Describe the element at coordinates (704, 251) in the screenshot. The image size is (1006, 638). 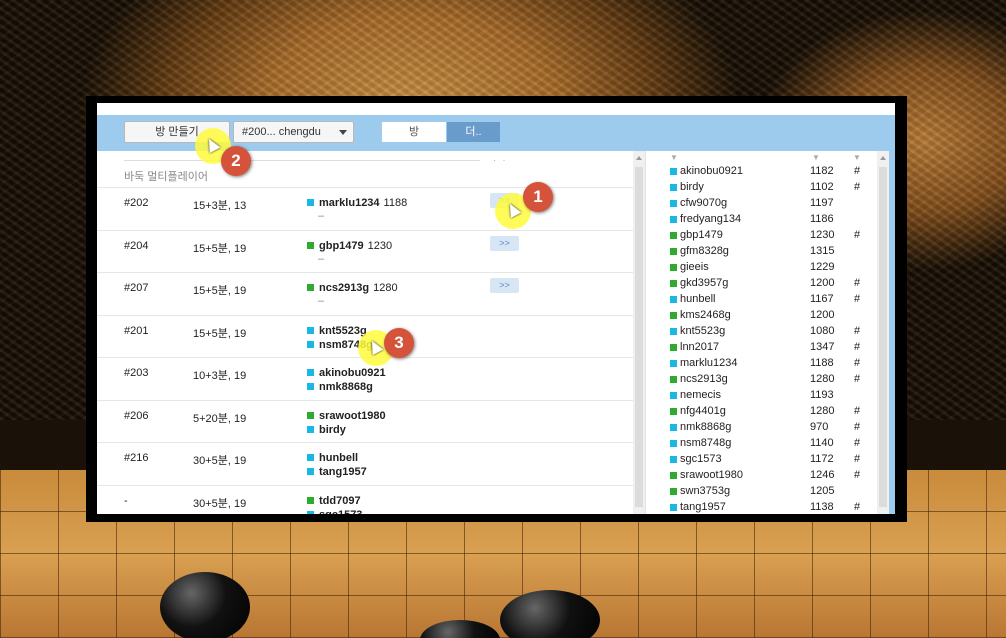
I see `user-name: gfm8328g` at that location.